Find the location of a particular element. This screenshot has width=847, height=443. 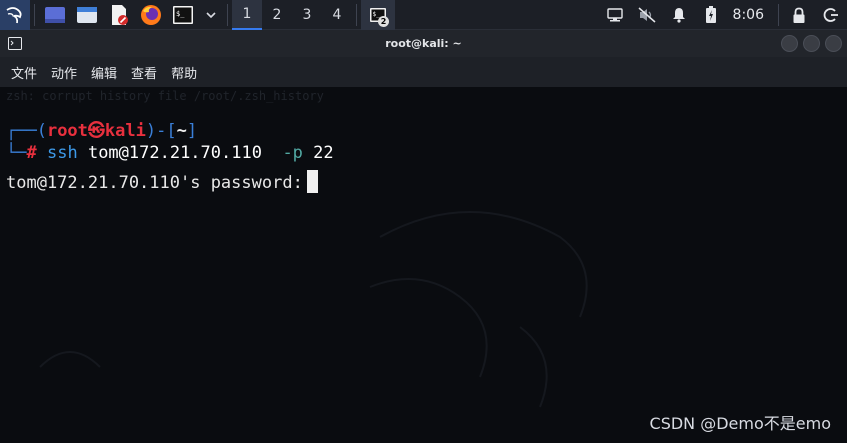

file-manager-icon is located at coordinates (87, 15).